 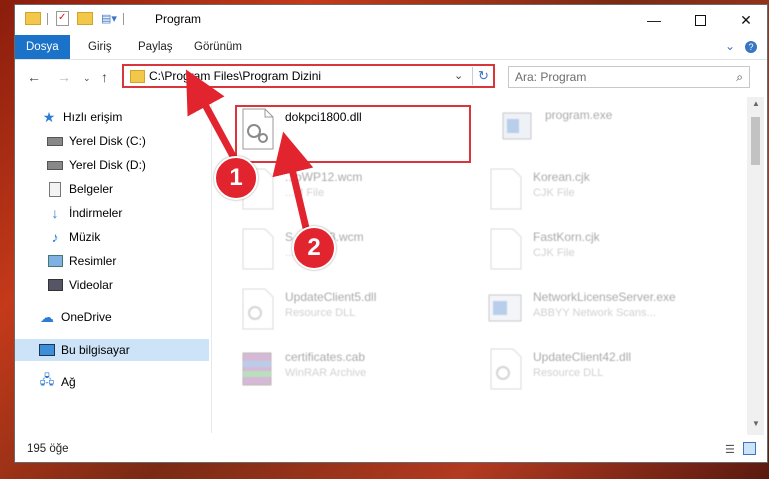 I want to click on sidebar-item-label: Ağ, so click(x=68, y=382).